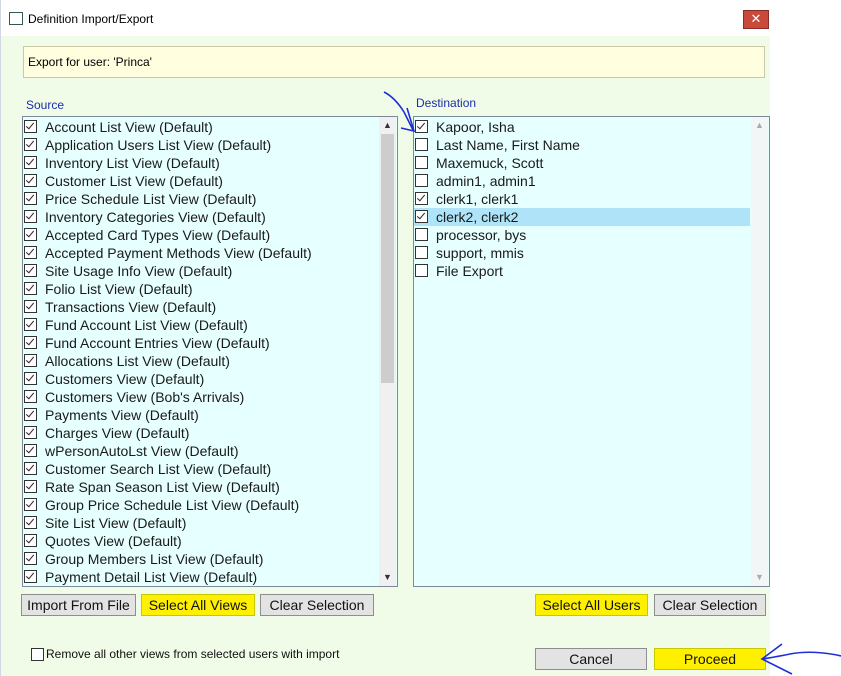  I want to click on annotation-arrow-proceed, so click(801, 655).